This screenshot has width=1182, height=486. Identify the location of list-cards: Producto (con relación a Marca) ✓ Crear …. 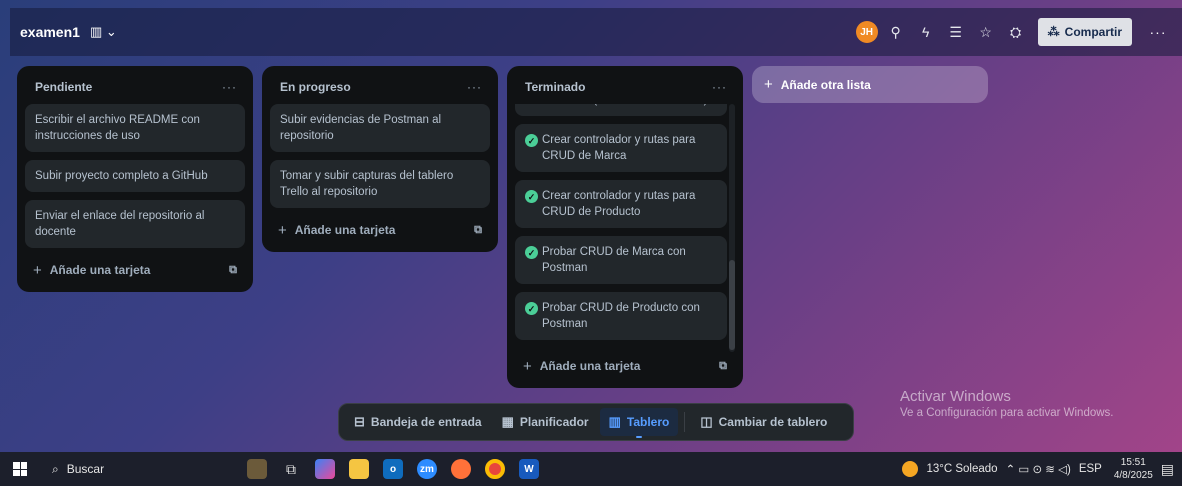
(621, 226).